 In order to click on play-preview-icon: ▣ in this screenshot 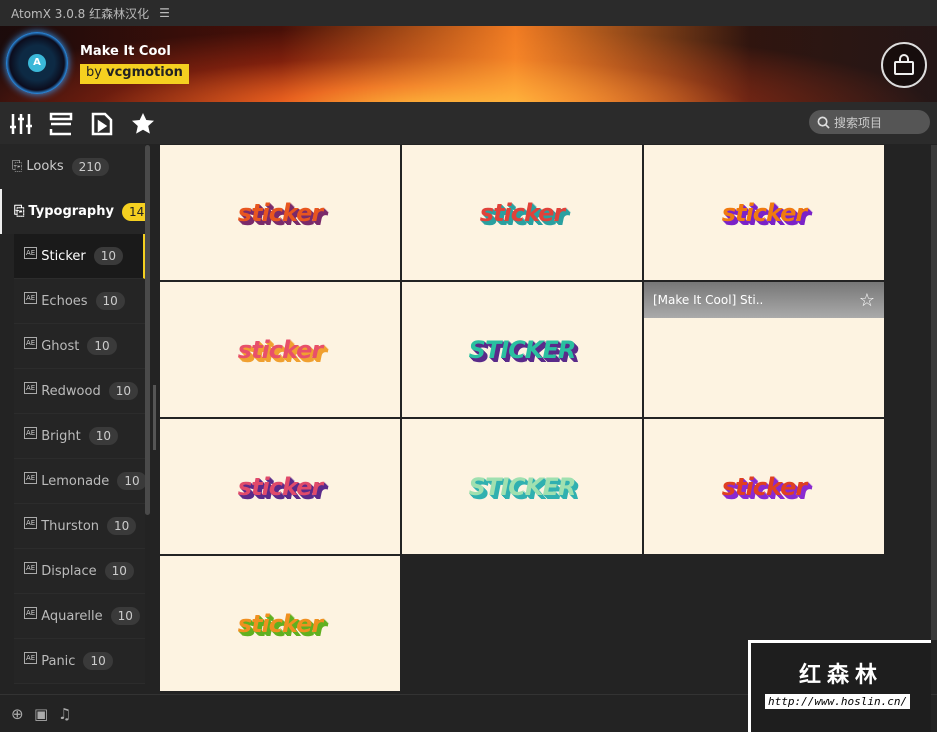, I will do `click(41, 714)`.